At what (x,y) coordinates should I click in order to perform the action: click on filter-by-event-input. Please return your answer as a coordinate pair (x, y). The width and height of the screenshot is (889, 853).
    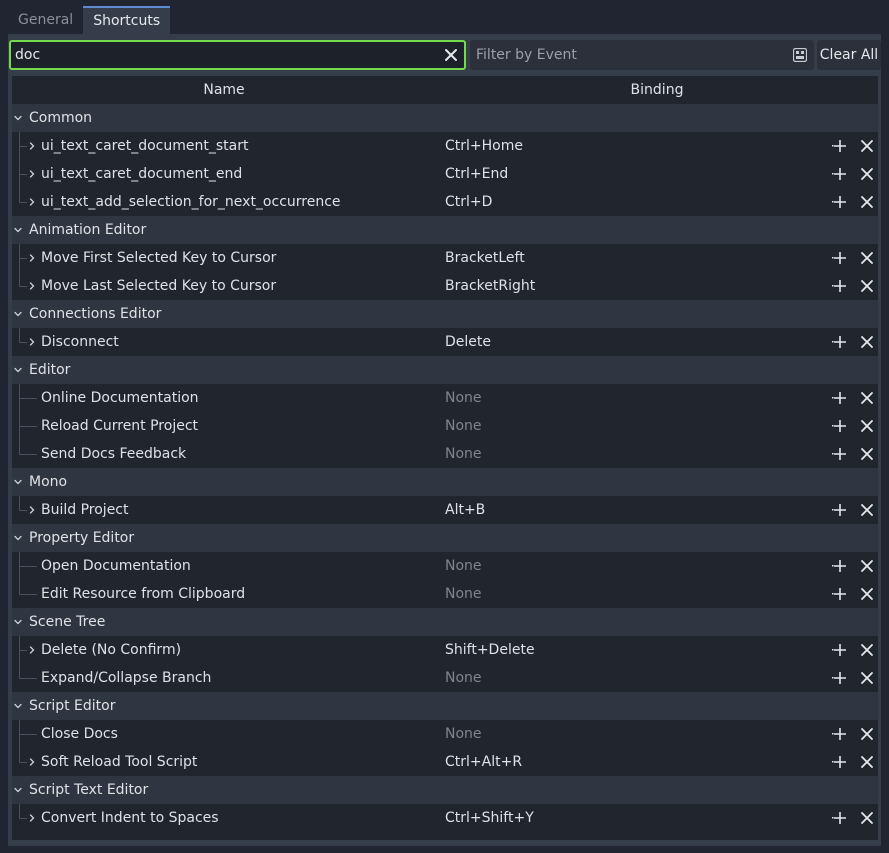
    Looking at the image, I should click on (626, 55).